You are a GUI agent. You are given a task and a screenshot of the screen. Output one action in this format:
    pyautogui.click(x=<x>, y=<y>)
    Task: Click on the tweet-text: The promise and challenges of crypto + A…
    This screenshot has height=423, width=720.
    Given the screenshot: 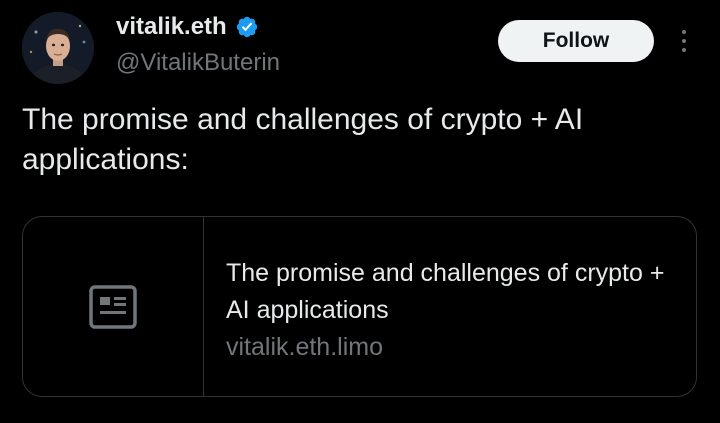 What is the action you would take?
    pyautogui.click(x=303, y=139)
    